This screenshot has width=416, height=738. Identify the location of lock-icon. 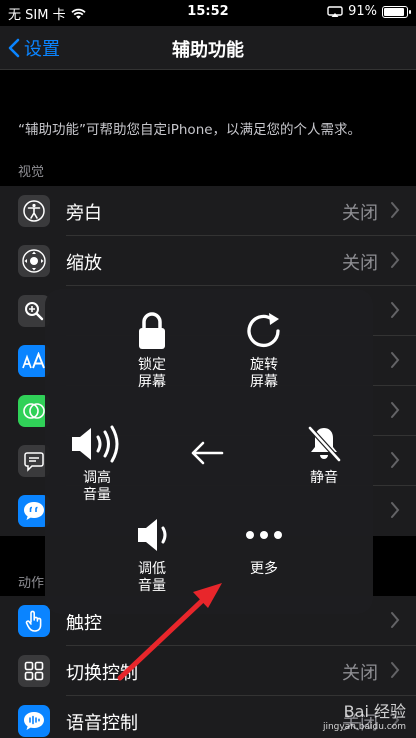
(152, 330).